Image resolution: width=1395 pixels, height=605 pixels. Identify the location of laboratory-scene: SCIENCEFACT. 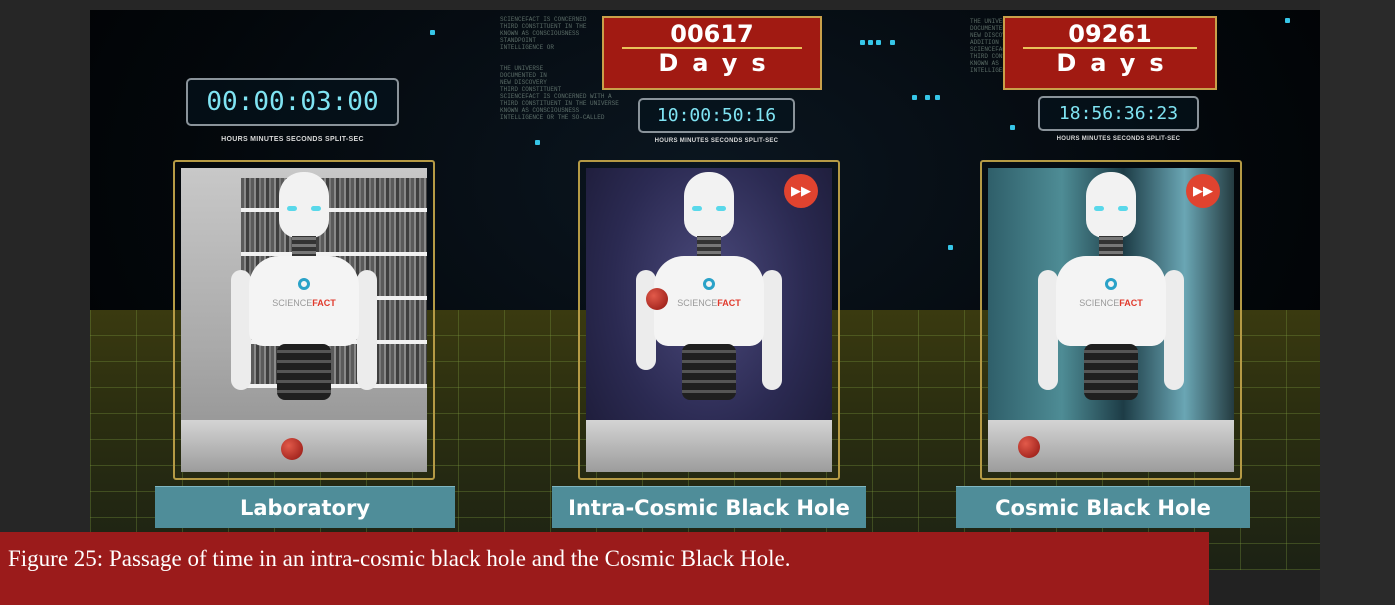
(304, 320).